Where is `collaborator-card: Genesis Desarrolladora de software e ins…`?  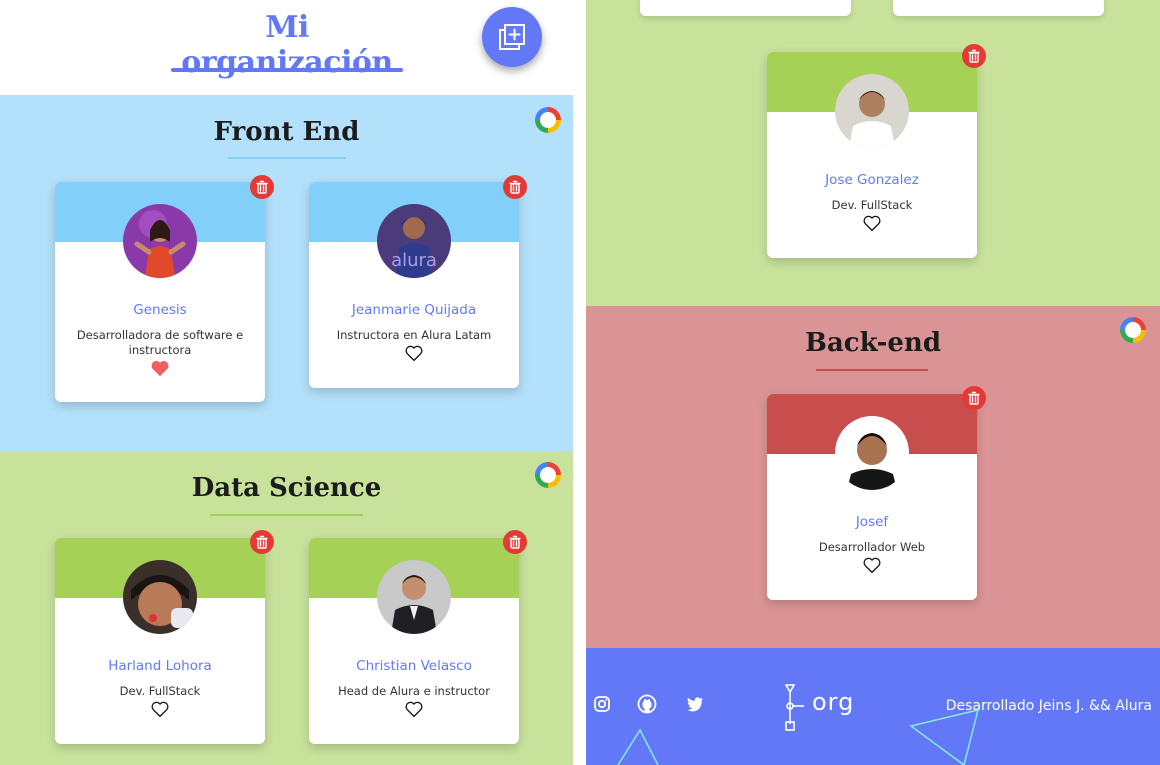 collaborator-card: Genesis Desarrolladora de software e ins… is located at coordinates (160, 292).